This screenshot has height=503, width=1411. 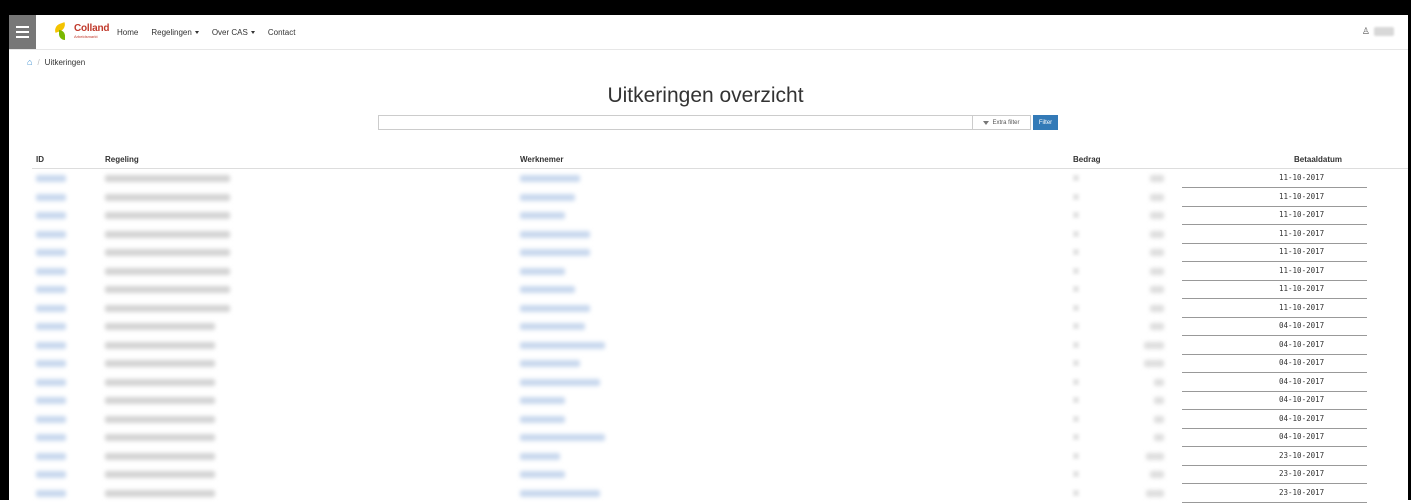 What do you see at coordinates (81, 31) in the screenshot?
I see `logo: Colland Arbeidsmarkt` at bounding box center [81, 31].